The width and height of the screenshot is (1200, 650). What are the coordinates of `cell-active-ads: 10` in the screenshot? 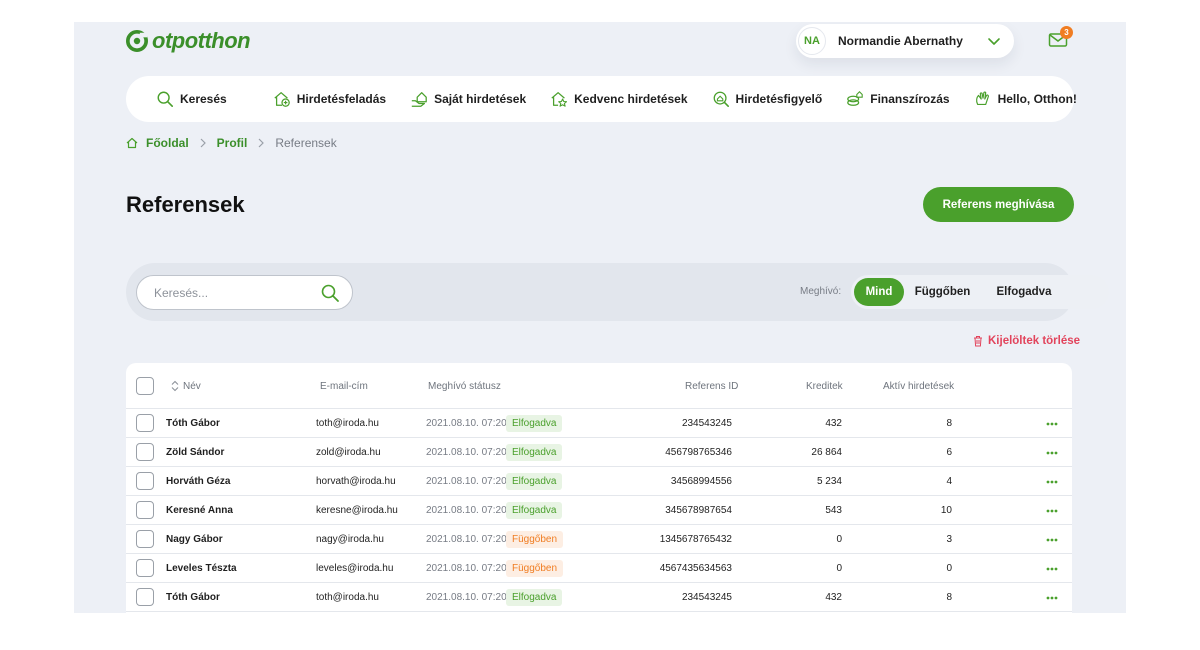 It's located at (946, 510).